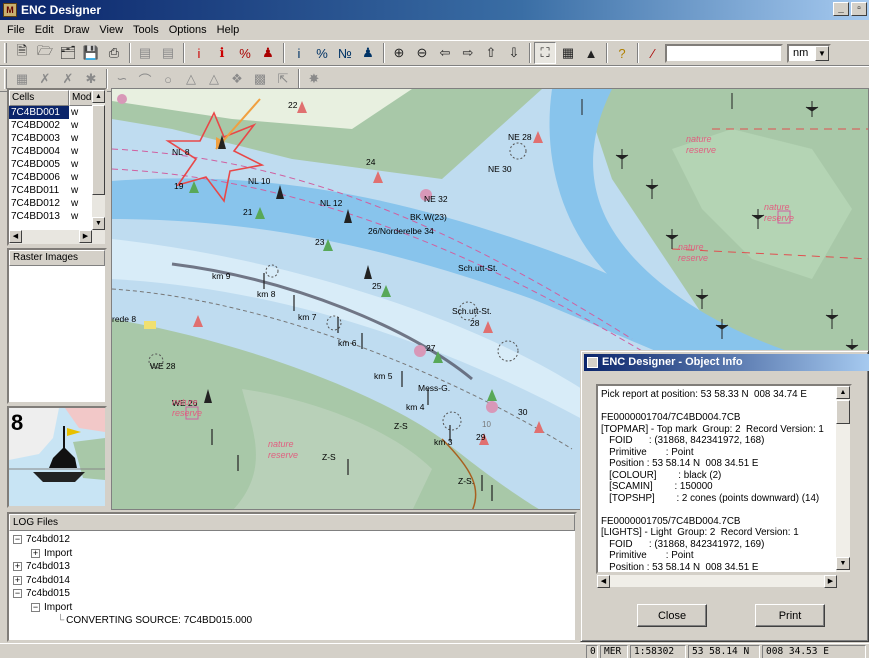  What do you see at coordinates (16, 30) in the screenshot?
I see `menu-file: File` at bounding box center [16, 30].